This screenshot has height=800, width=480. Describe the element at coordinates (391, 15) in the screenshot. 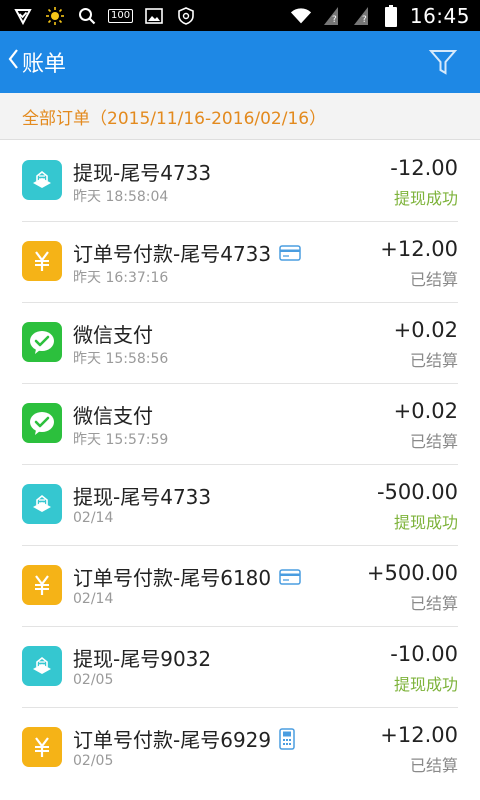

I see `battery-icon` at that location.